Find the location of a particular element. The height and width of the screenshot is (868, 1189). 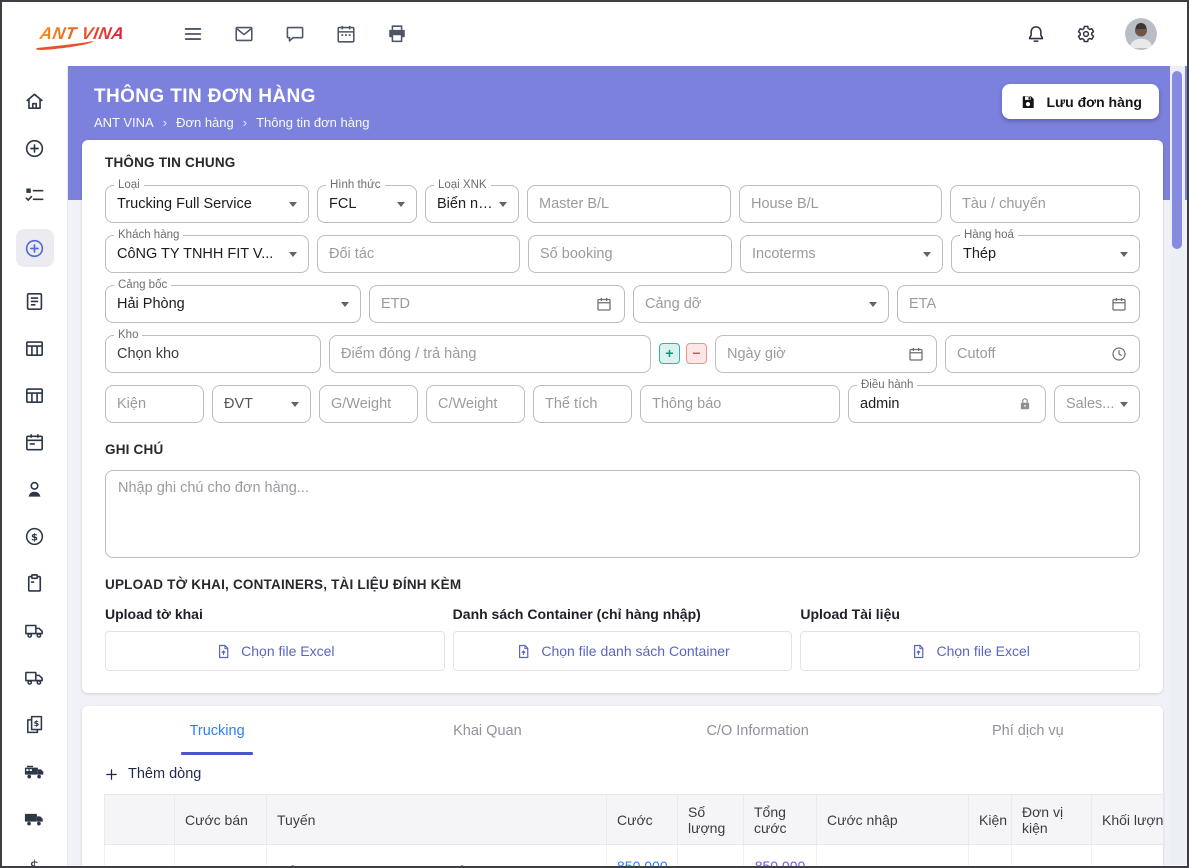

field-etd-date is located at coordinates (497, 304).